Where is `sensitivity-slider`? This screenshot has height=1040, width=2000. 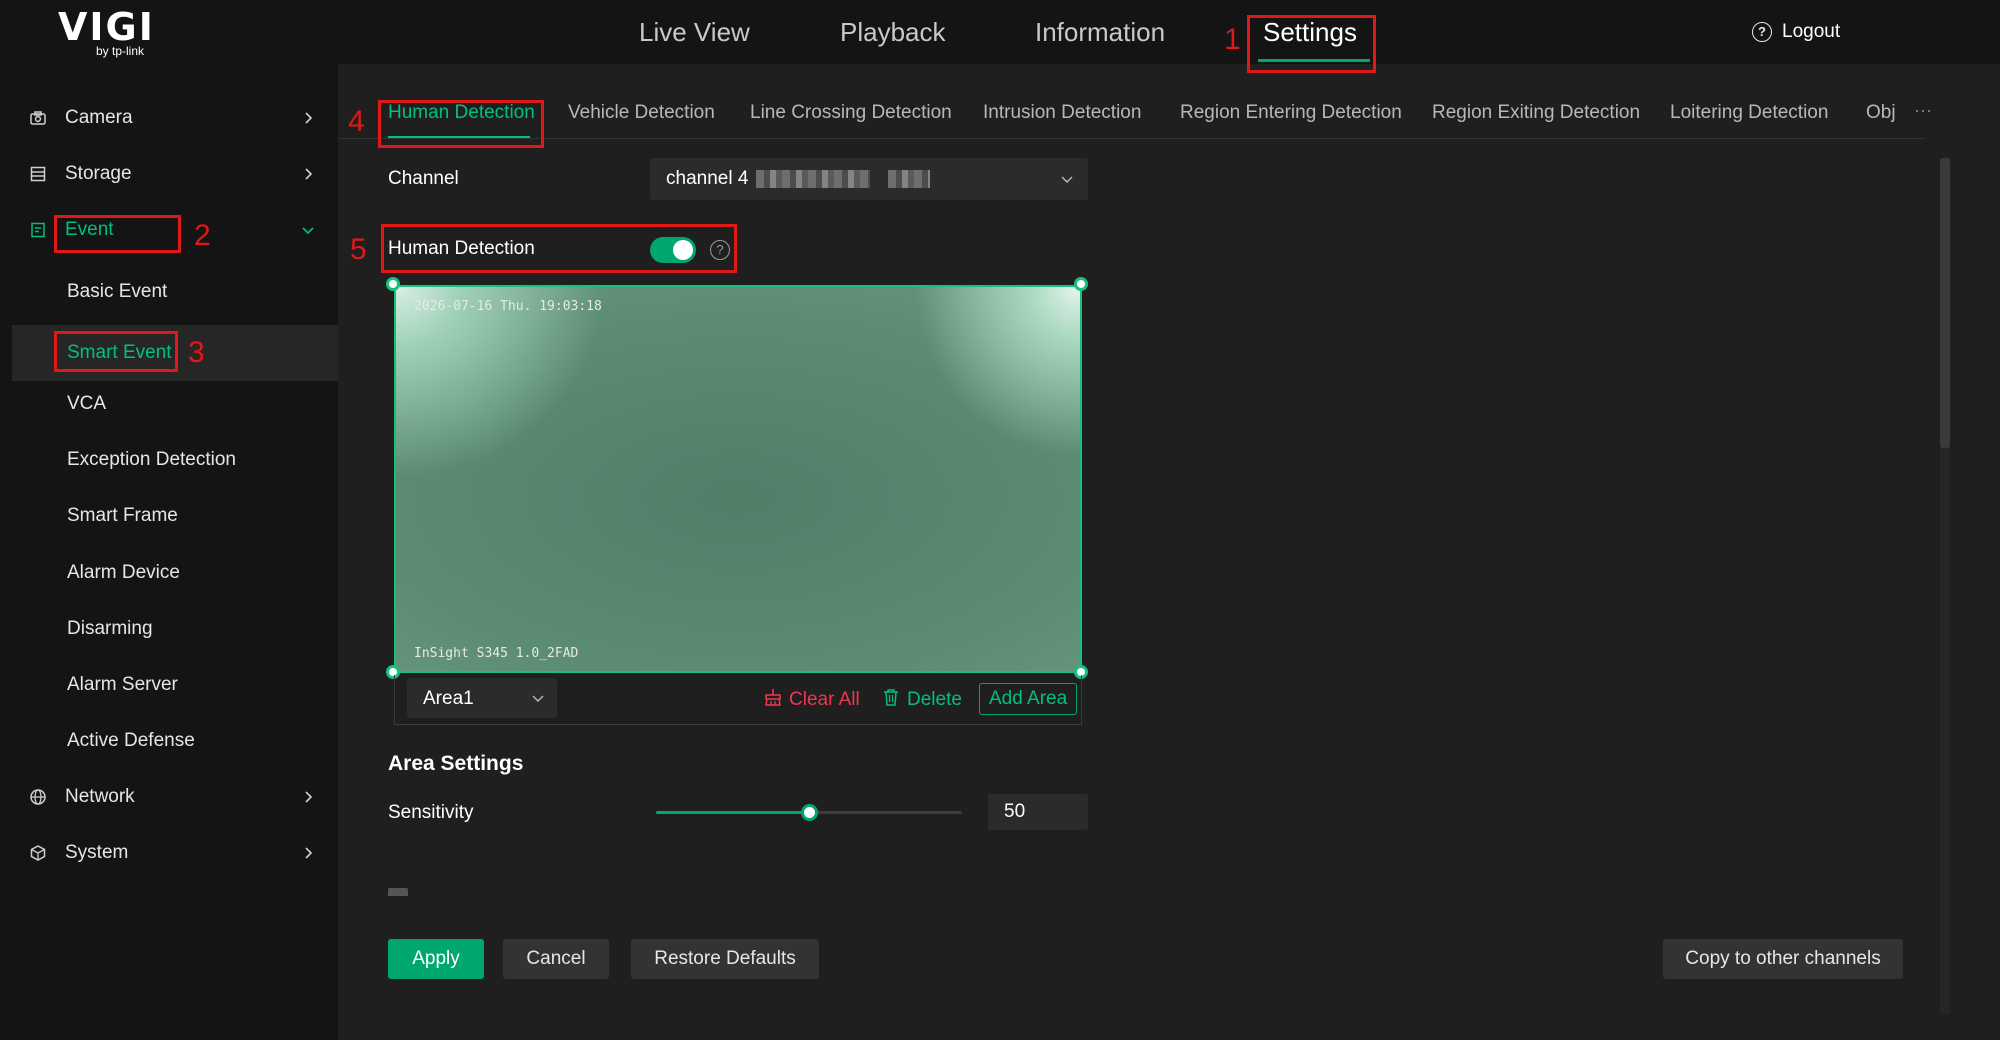 sensitivity-slider is located at coordinates (809, 812).